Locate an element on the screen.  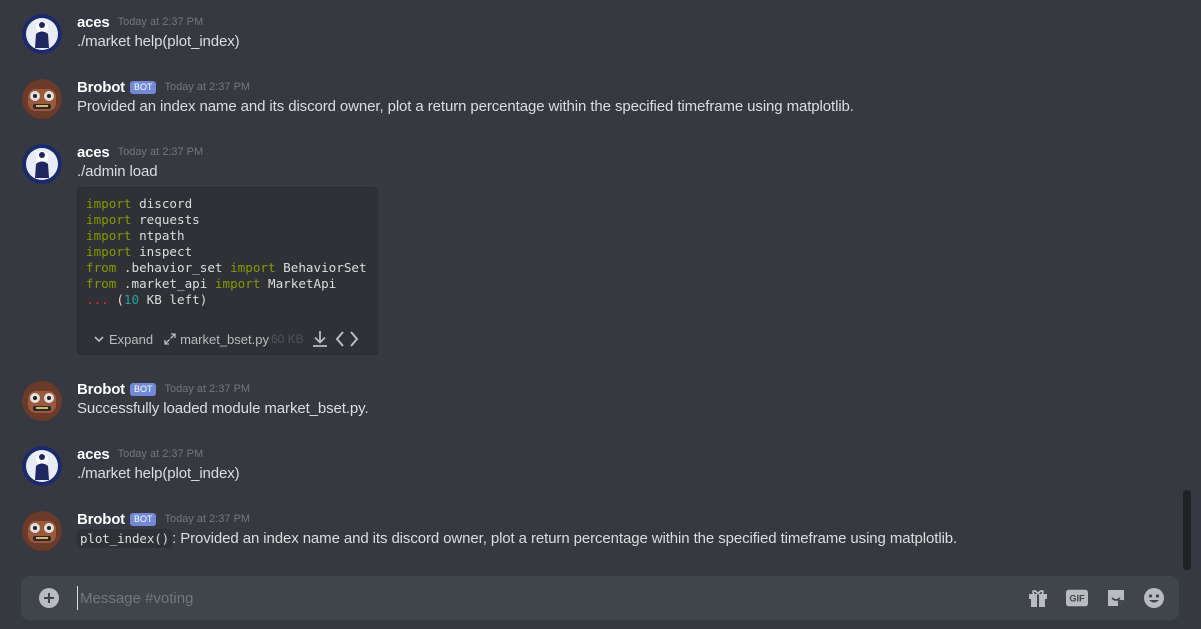
file-name: market_bset.py is located at coordinates (224, 339).